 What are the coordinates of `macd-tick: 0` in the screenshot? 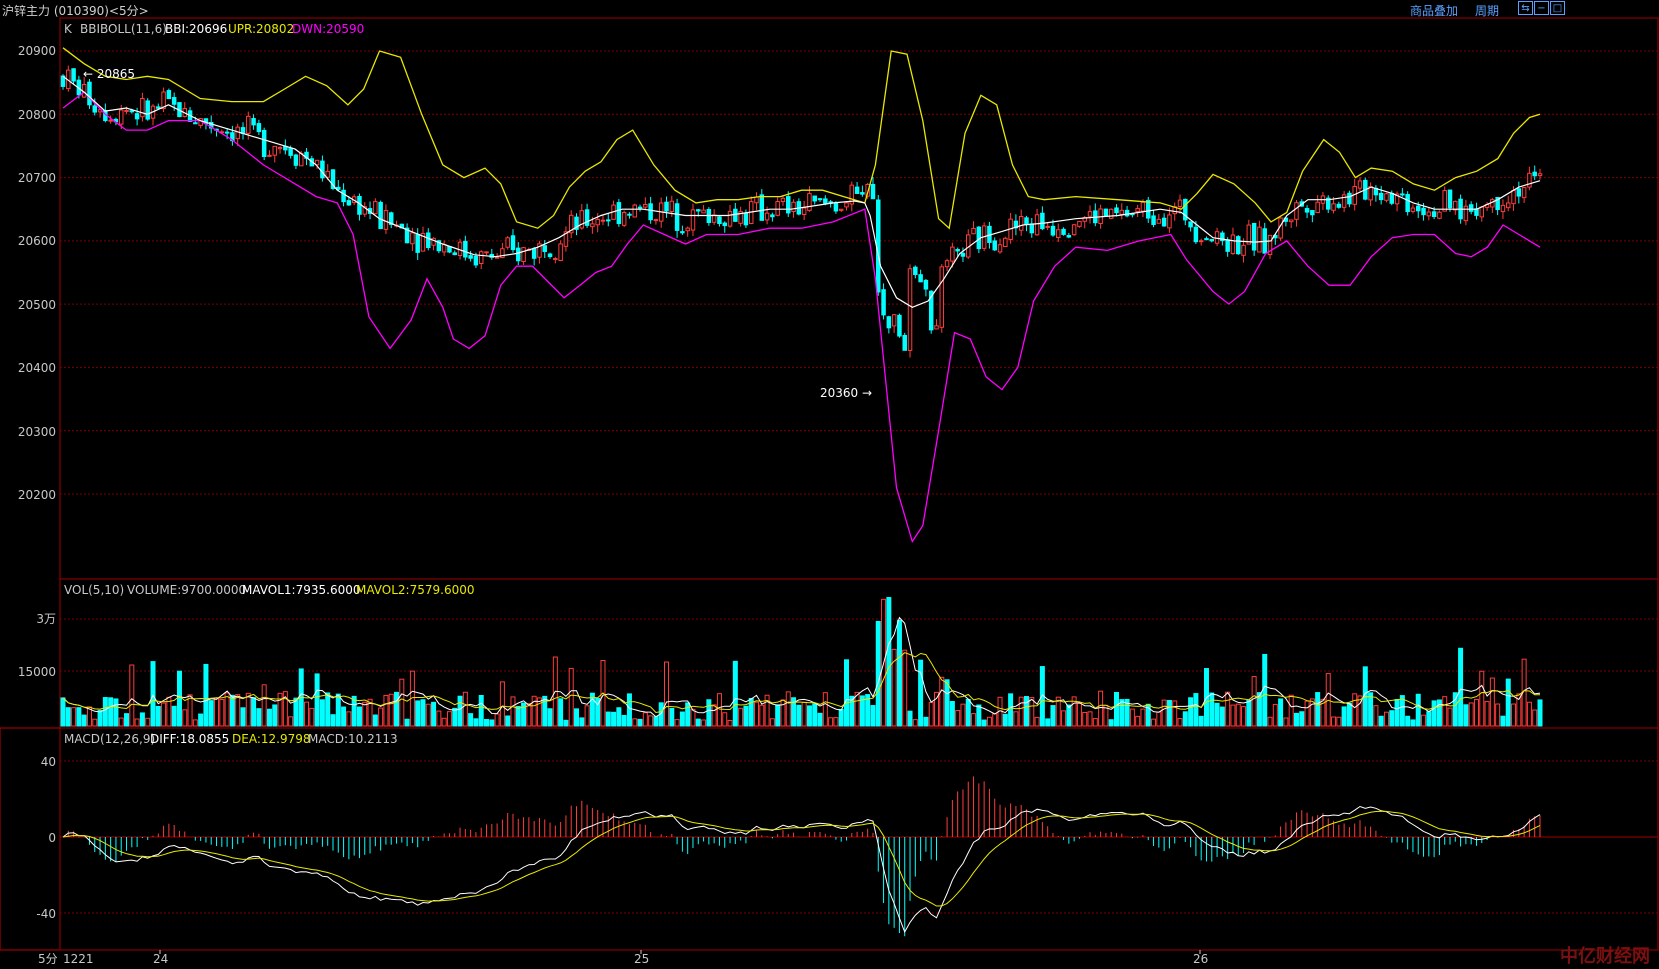 It's located at (52, 838).